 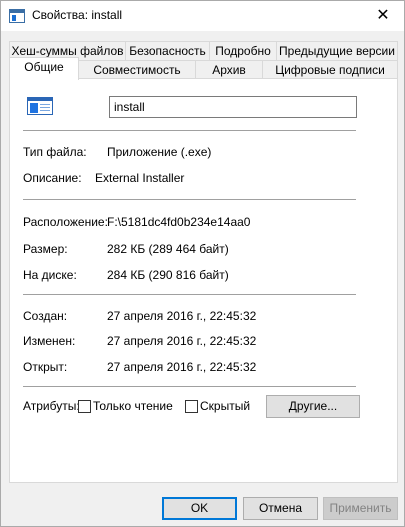 I want to click on tab-compatibility: Совместимость, so click(x=137, y=70).